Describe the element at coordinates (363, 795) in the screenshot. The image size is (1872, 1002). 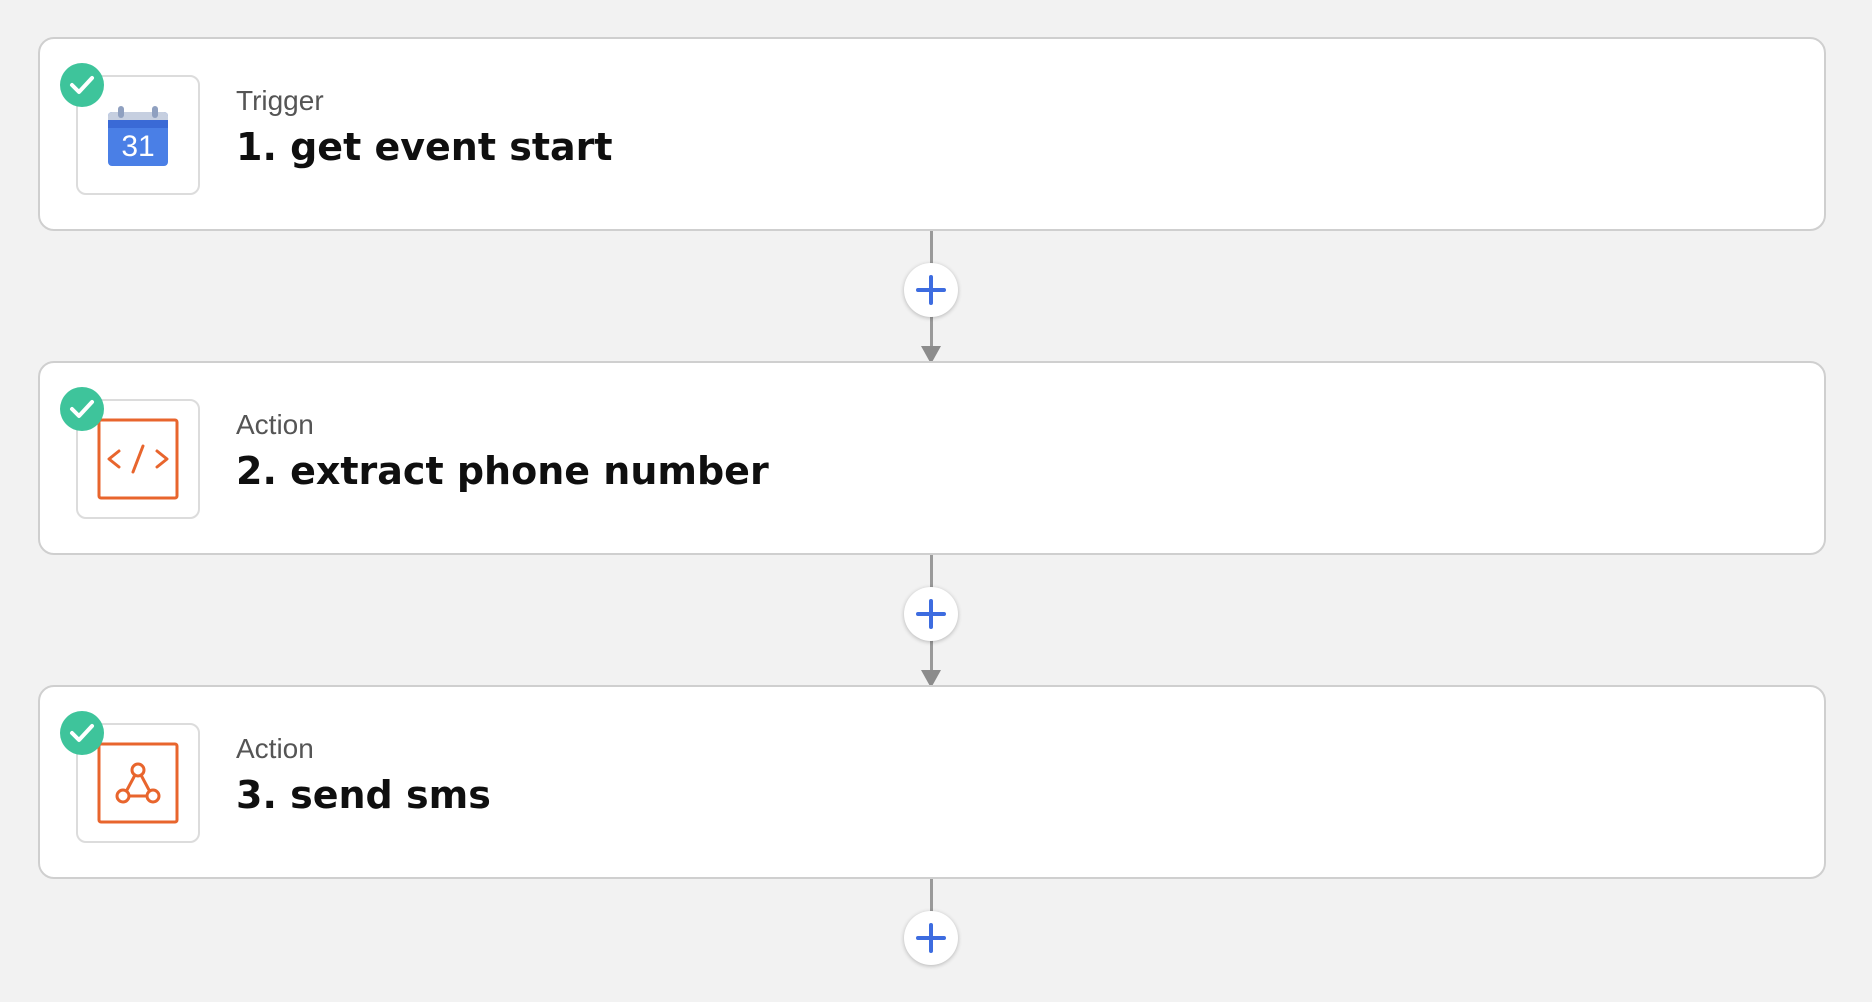
I see `step-title: 3. send sms` at that location.